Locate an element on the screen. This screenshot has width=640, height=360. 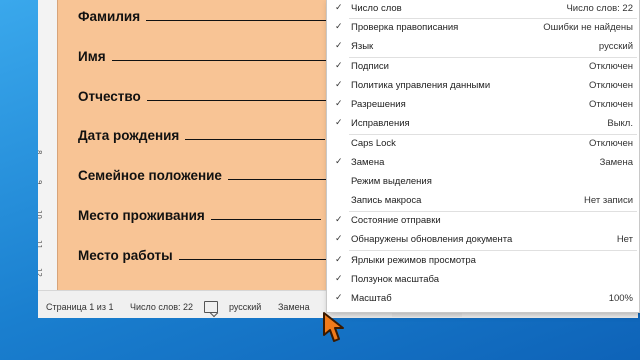
field-label: Отчество is located at coordinates (109, 96).